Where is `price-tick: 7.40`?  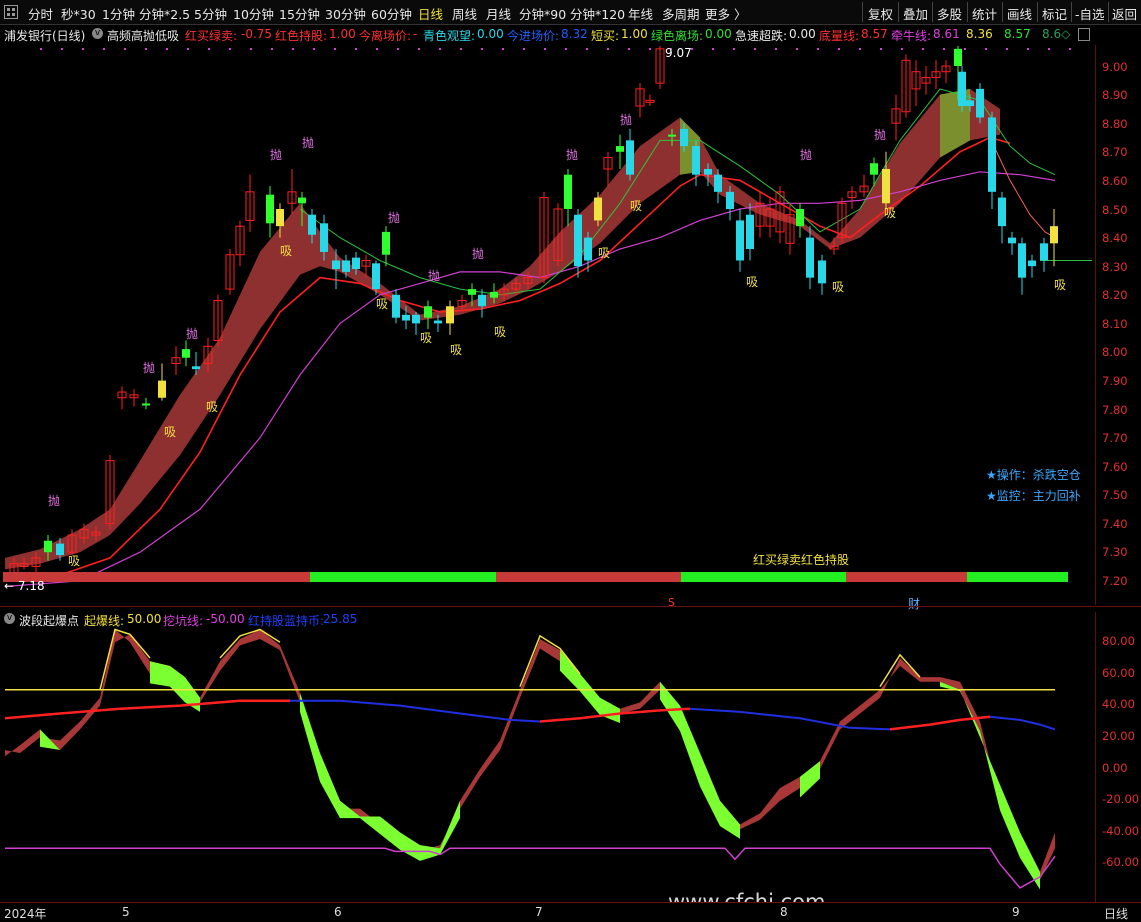
price-tick: 7.40 is located at coordinates (1115, 524).